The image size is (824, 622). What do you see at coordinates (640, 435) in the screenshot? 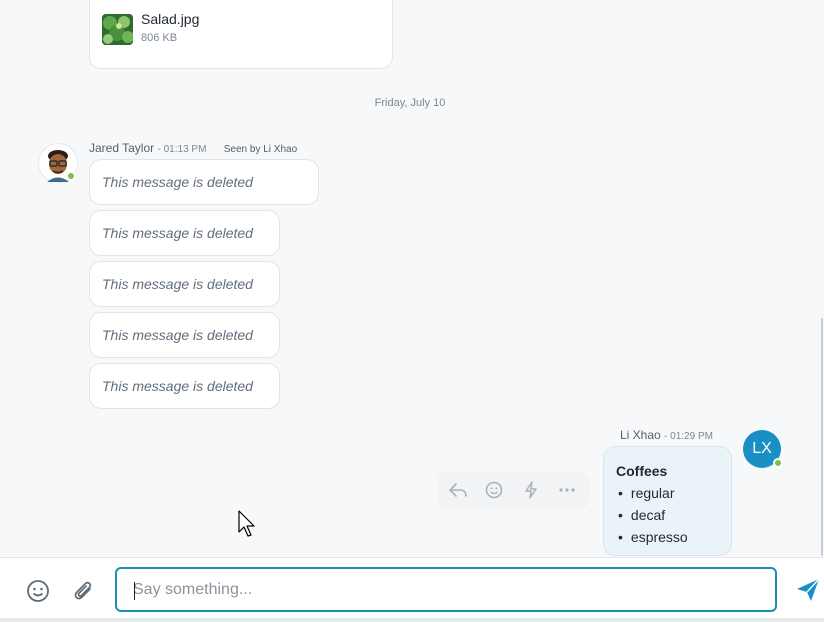
I see `sender-name: Li Xhao` at bounding box center [640, 435].